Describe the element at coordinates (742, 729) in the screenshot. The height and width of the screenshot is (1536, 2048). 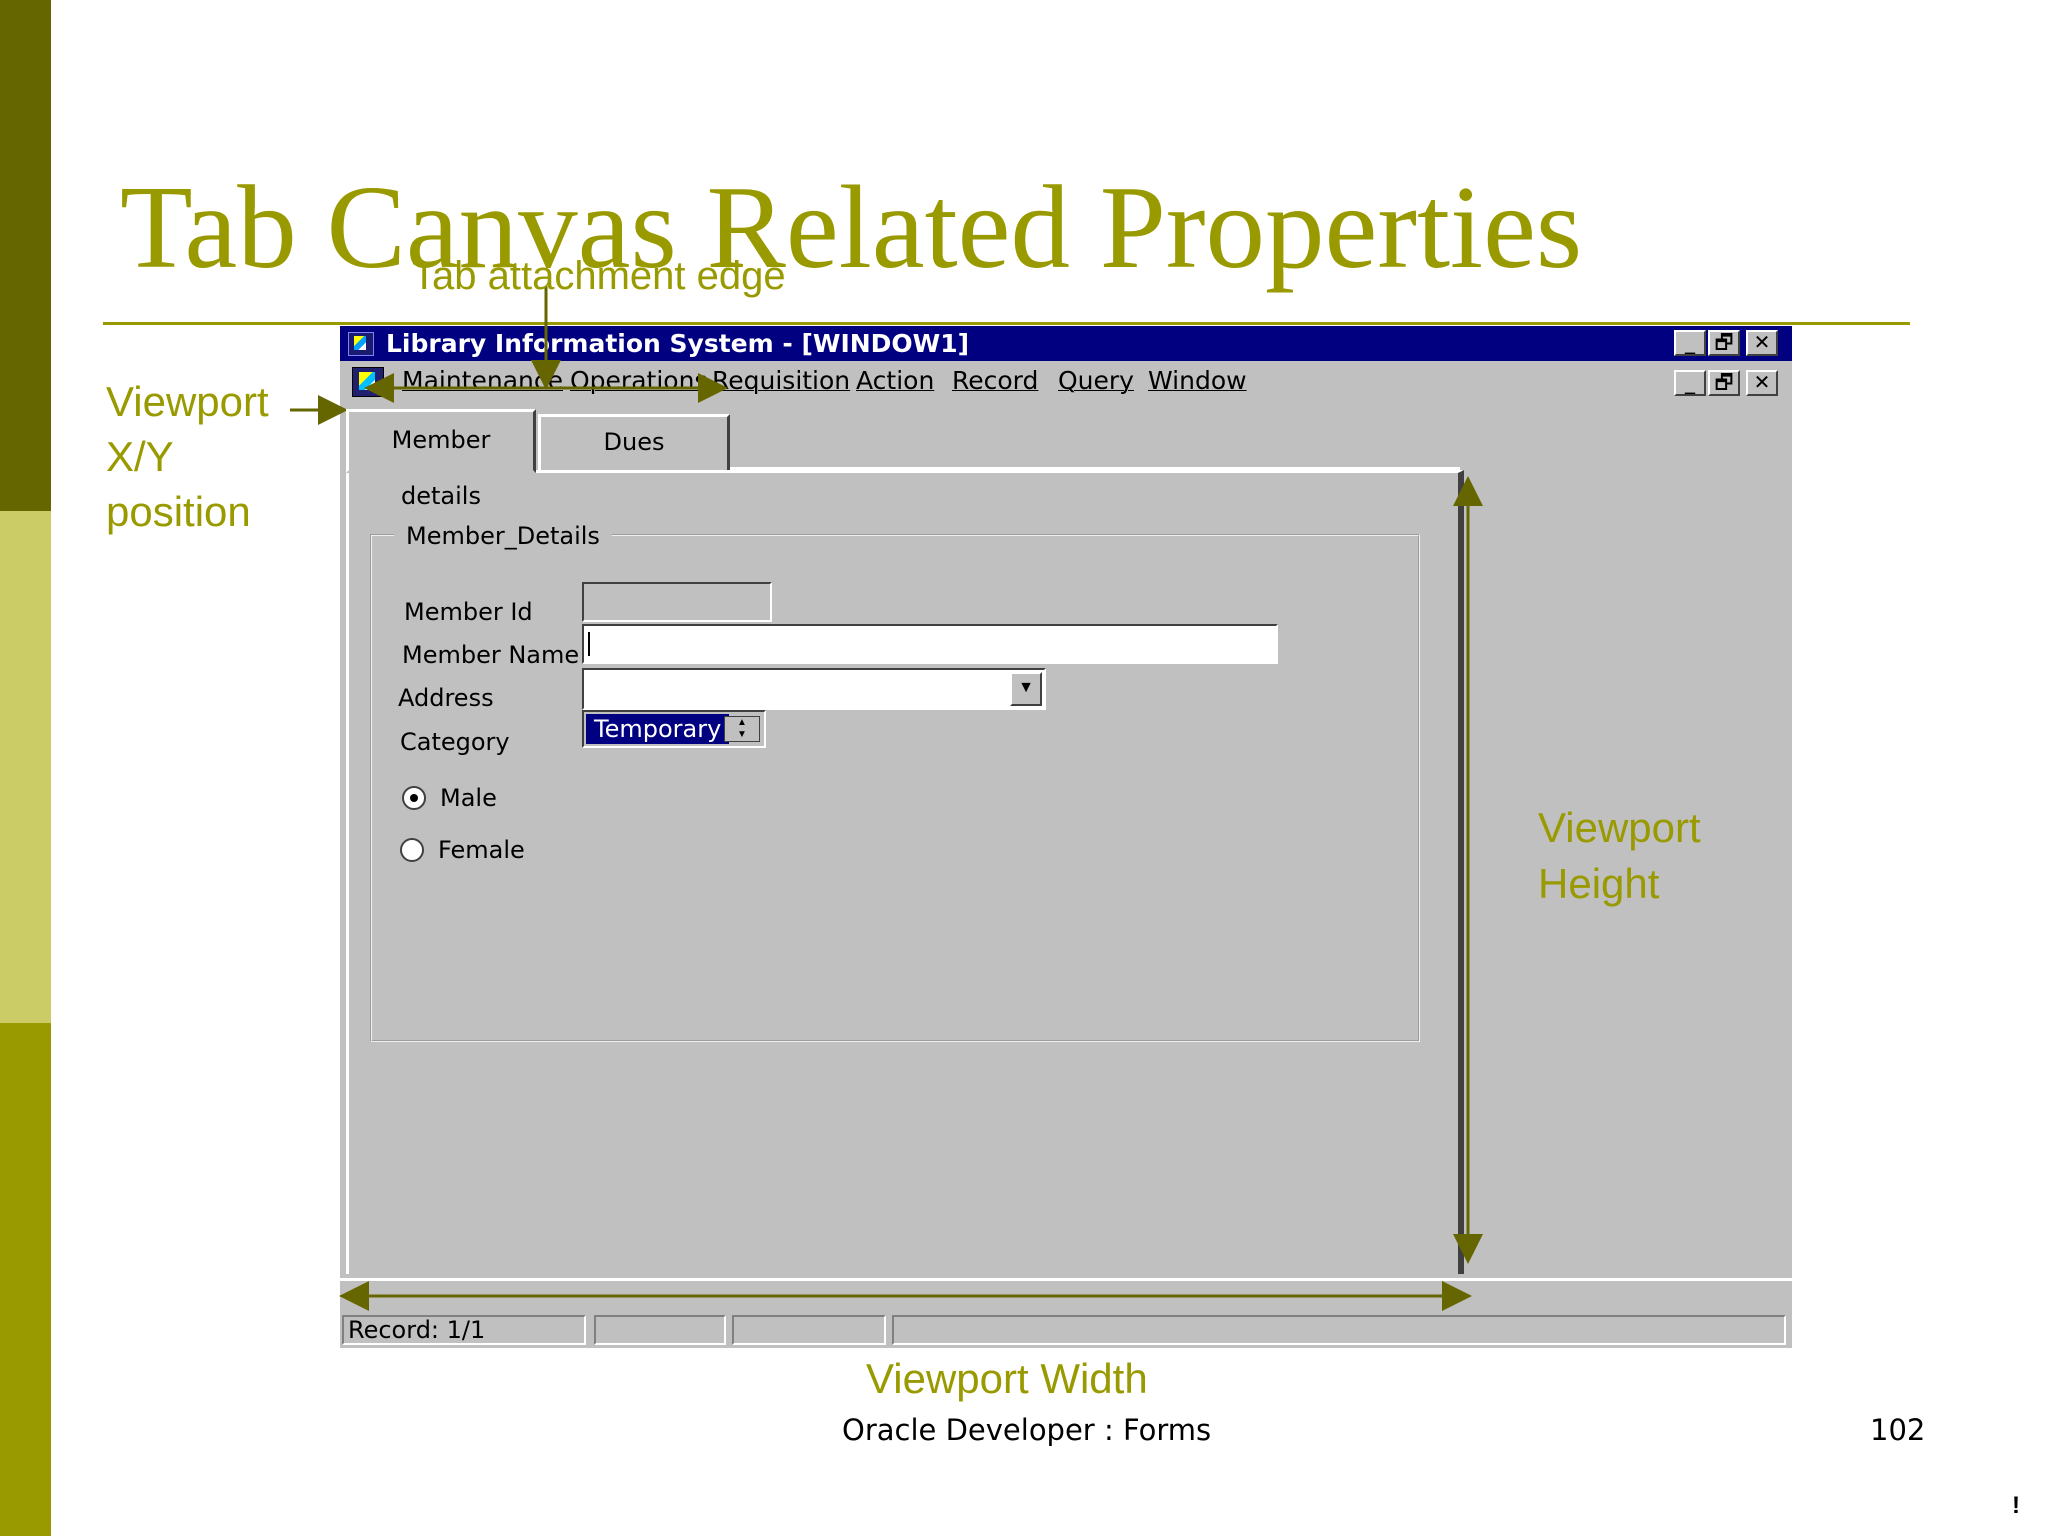
I see `spinner-icon: ▲ ▼` at that location.